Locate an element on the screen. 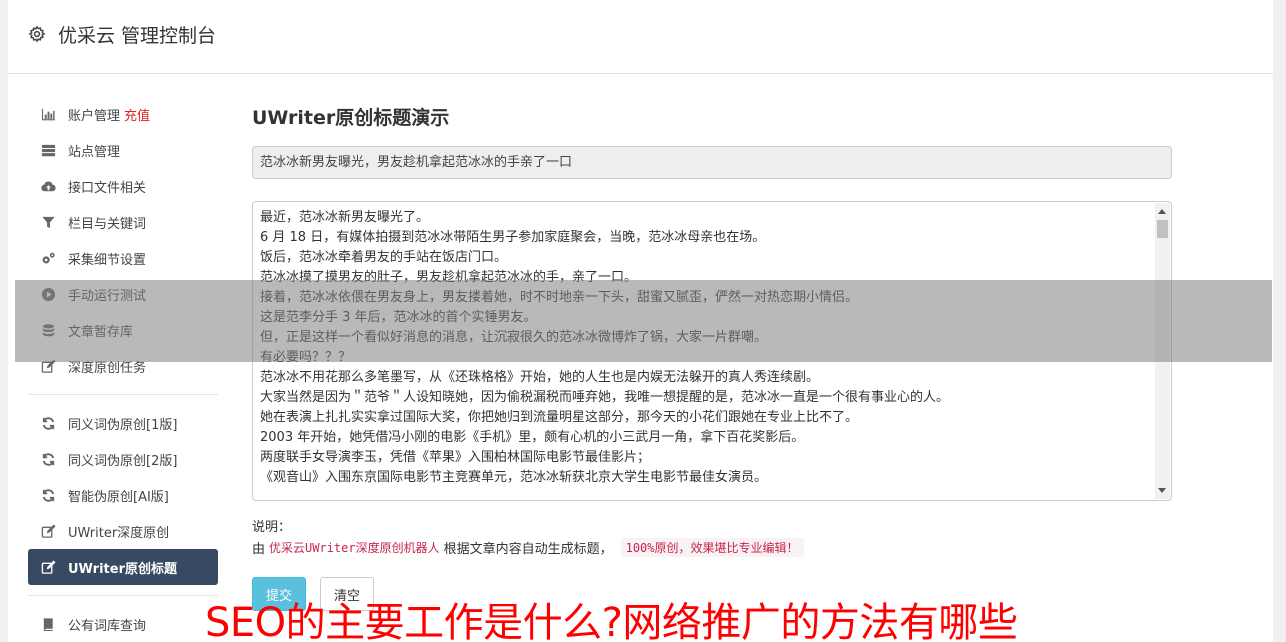 This screenshot has width=1286, height=642. article-line: 饭后，范冰冰牵着男友的手站在饭店门口。 is located at coordinates (384, 257).